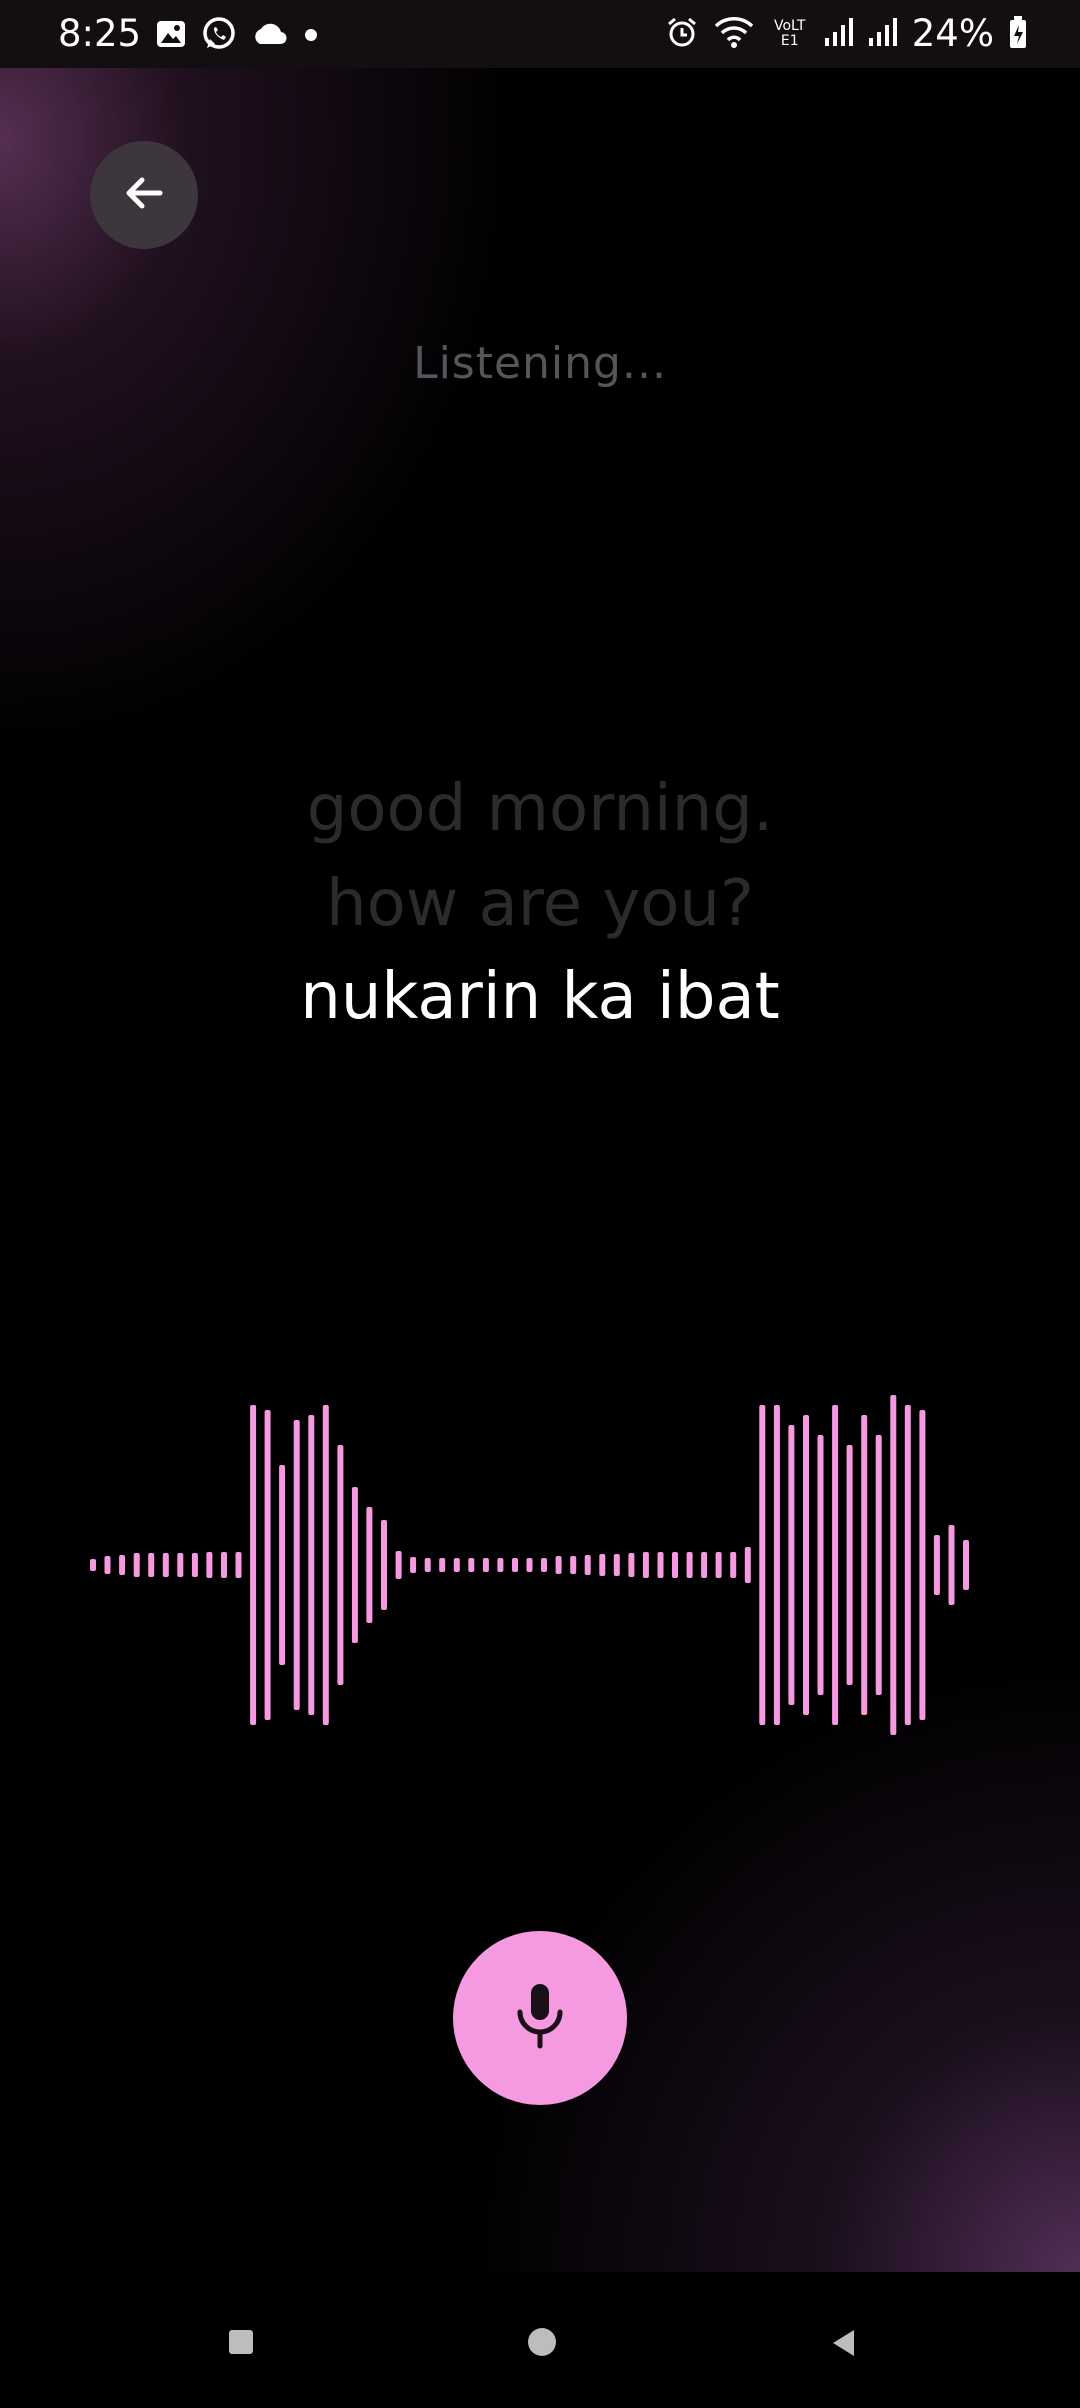 Image resolution: width=1080 pixels, height=2408 pixels. Describe the element at coordinates (734, 34) in the screenshot. I see `wifi-icon` at that location.